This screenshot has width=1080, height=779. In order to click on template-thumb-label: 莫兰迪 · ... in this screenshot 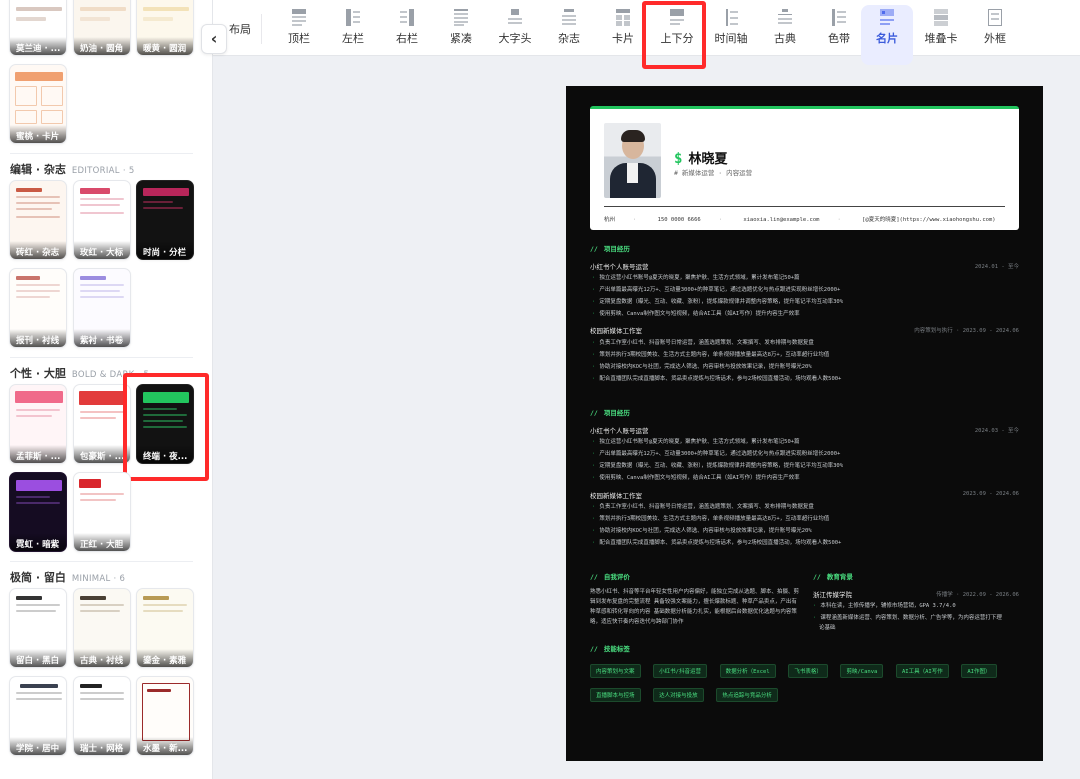, I will do `click(38, 46)`.